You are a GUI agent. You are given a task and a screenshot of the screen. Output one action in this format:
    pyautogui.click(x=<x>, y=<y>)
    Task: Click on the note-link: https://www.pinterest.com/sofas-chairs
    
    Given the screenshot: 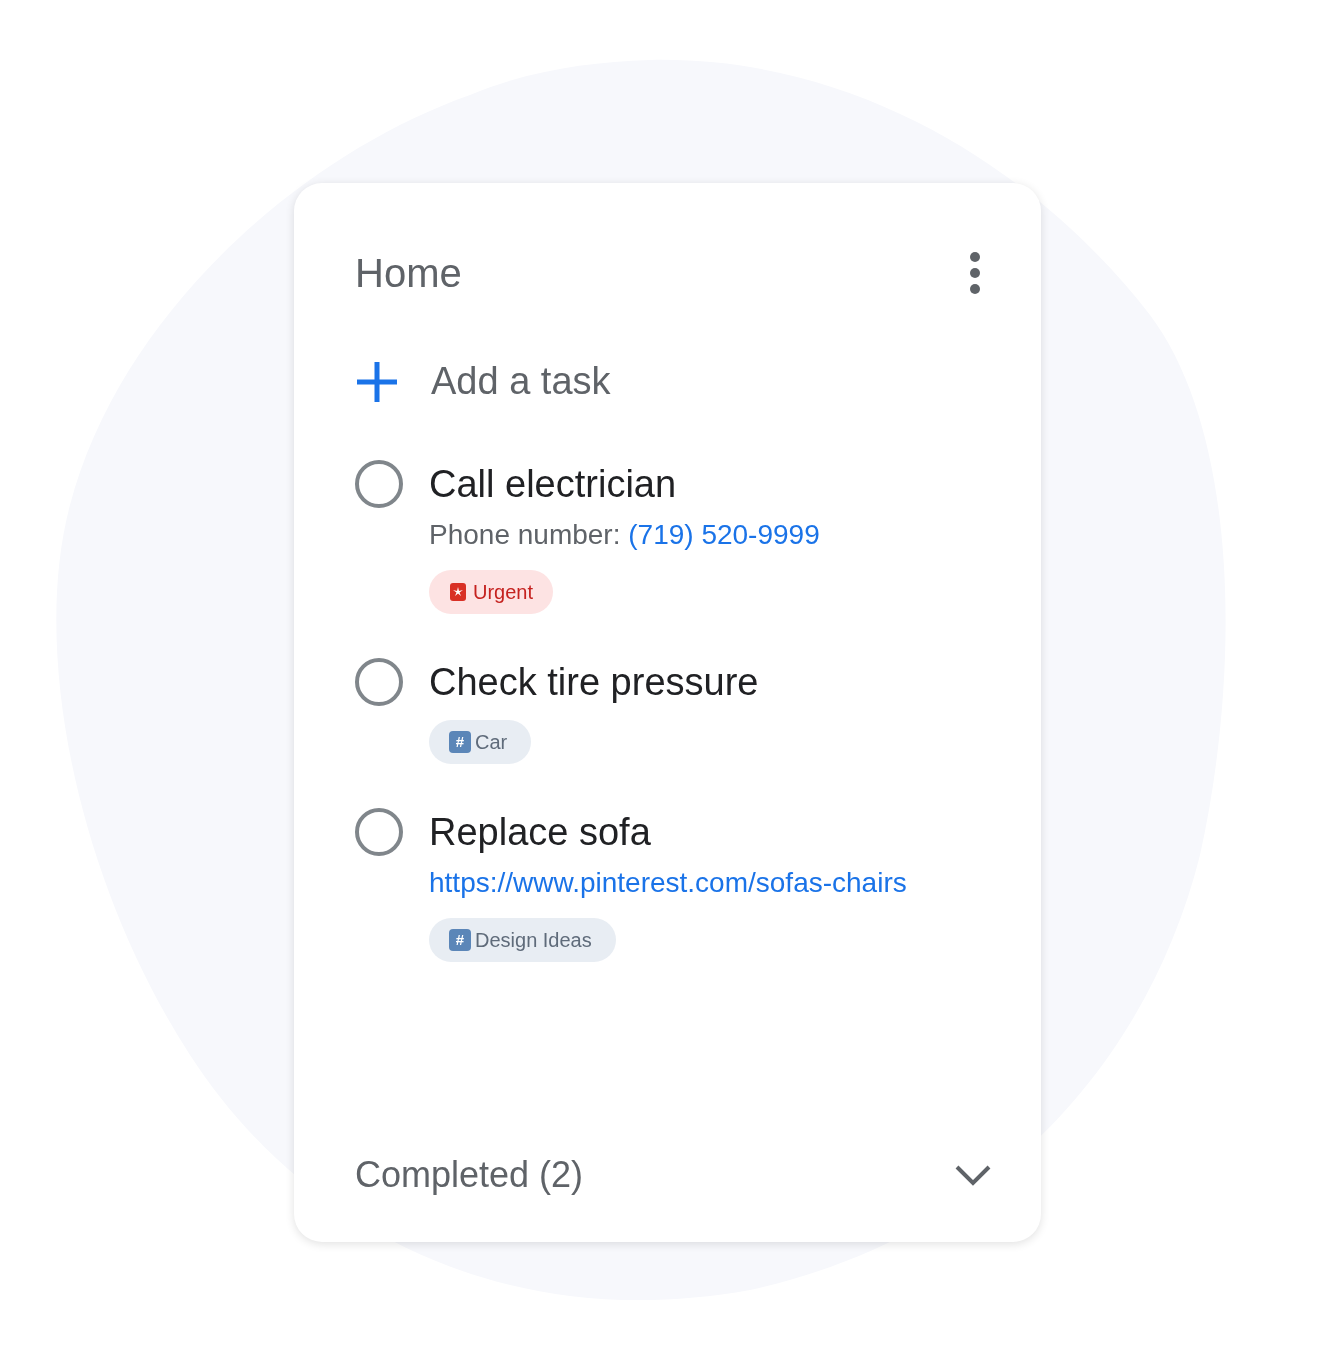 What is the action you would take?
    pyautogui.click(x=668, y=883)
    